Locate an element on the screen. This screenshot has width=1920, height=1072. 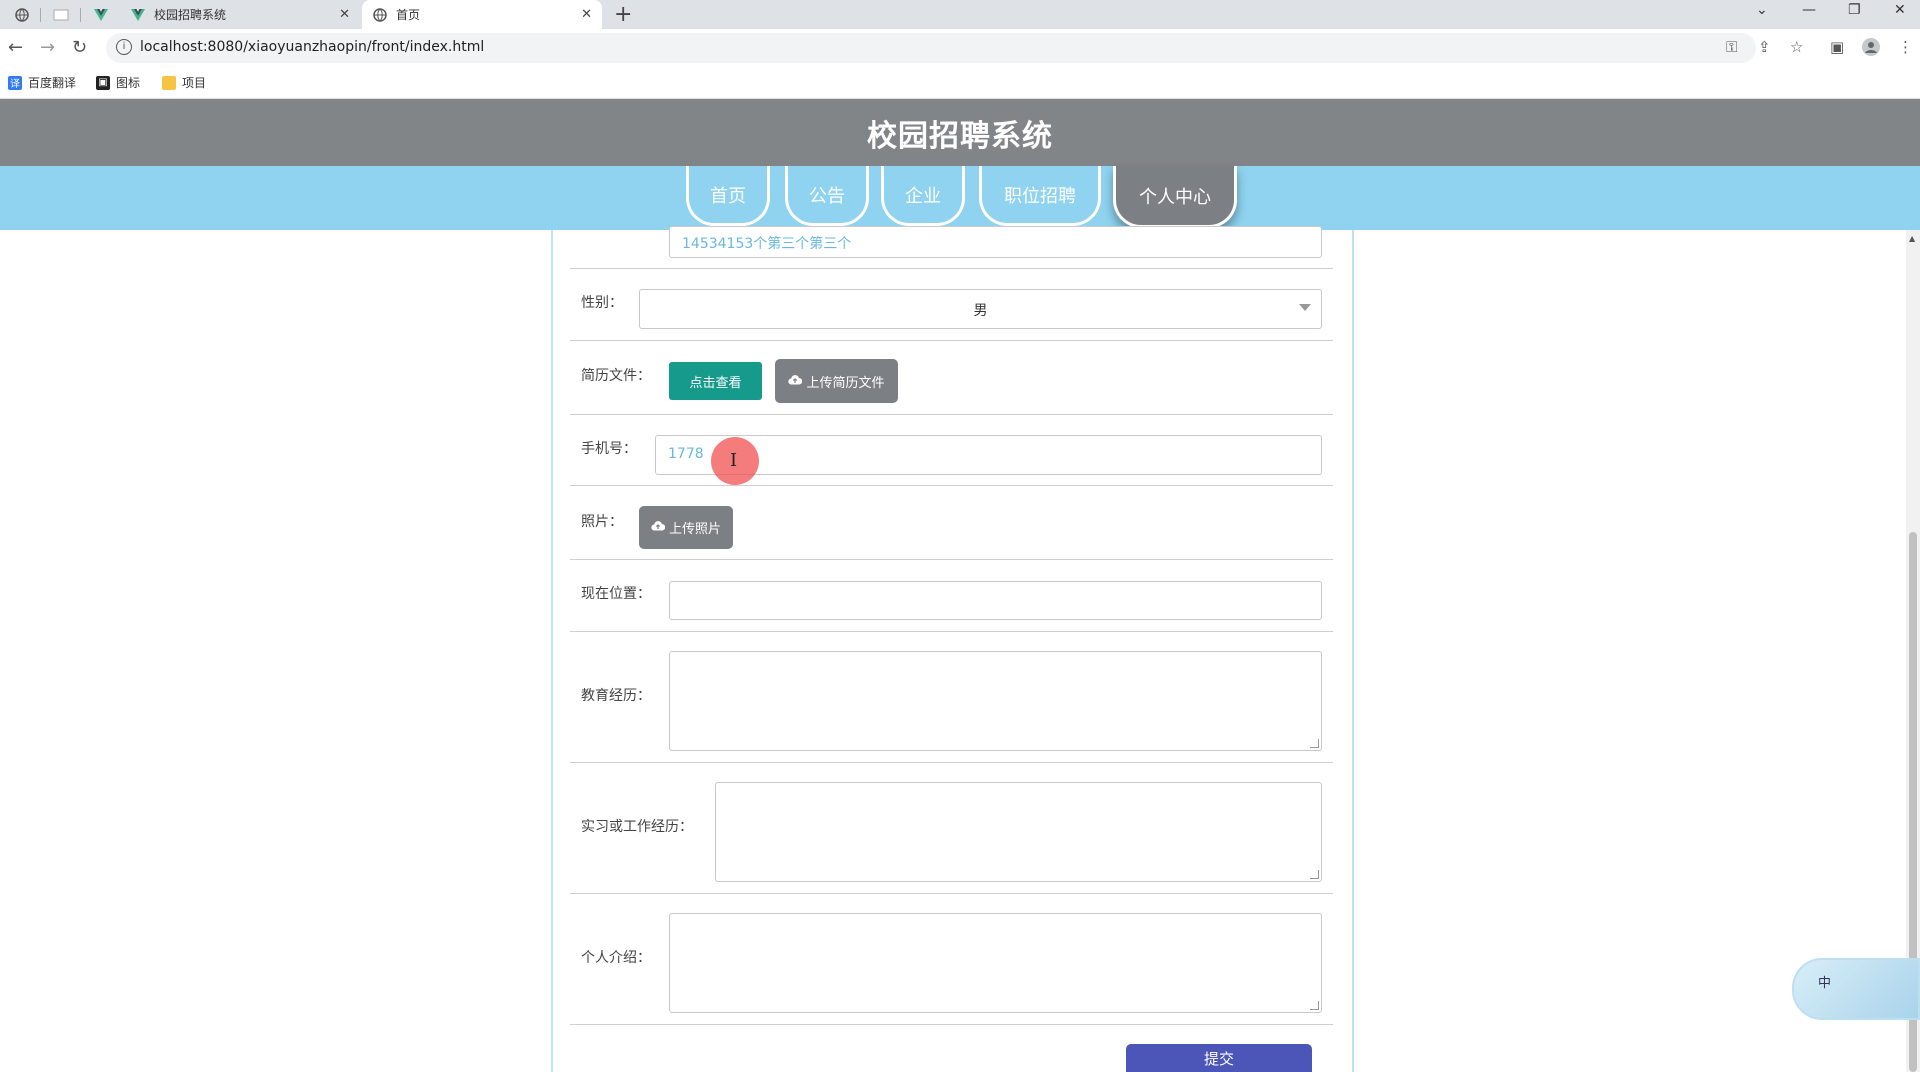
bookmark-baidu-translate: 译 百度翻译 is located at coordinates (42, 82).